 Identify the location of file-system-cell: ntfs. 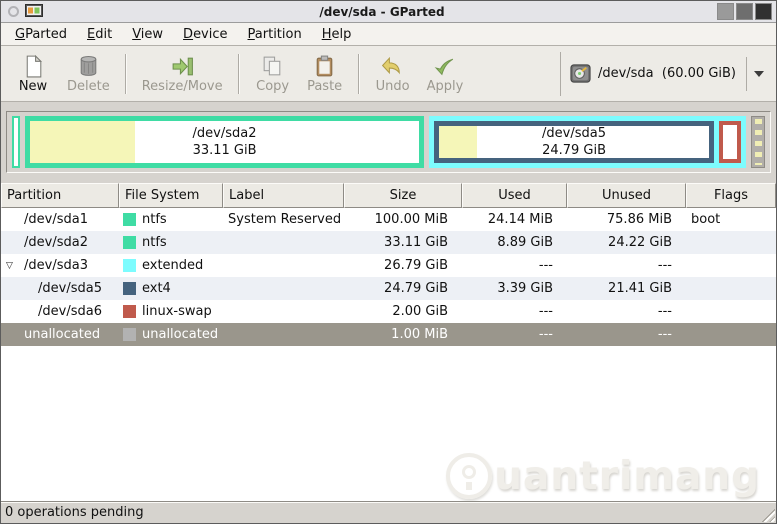
(171, 219).